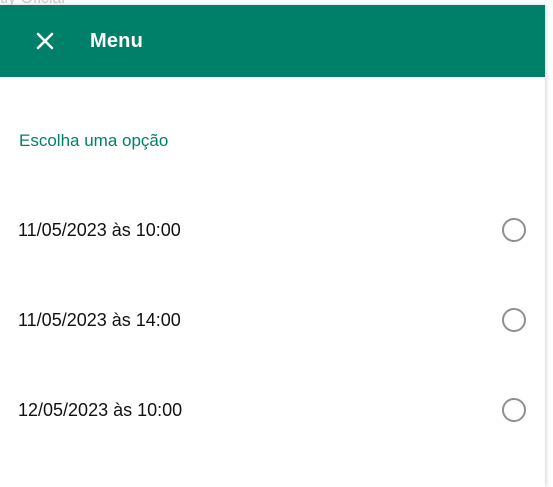 This screenshot has height=487, width=553. Describe the element at coordinates (99, 229) in the screenshot. I see `option-label: 11/05/2023 às 10:00` at that location.